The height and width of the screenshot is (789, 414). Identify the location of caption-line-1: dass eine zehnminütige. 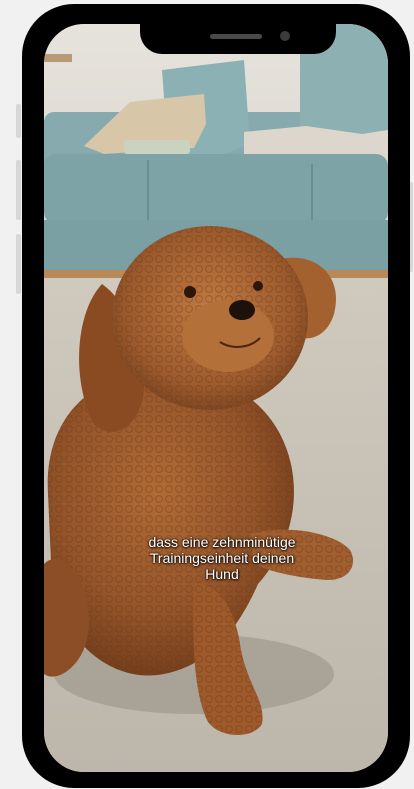
(222, 542).